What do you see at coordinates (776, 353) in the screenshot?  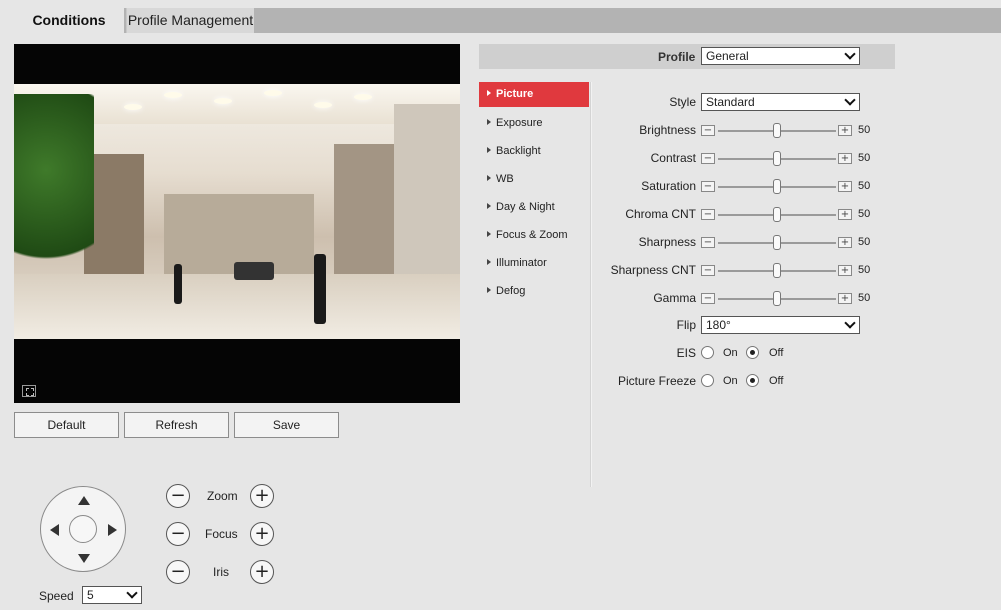 I see `eis-off-label: Off` at bounding box center [776, 353].